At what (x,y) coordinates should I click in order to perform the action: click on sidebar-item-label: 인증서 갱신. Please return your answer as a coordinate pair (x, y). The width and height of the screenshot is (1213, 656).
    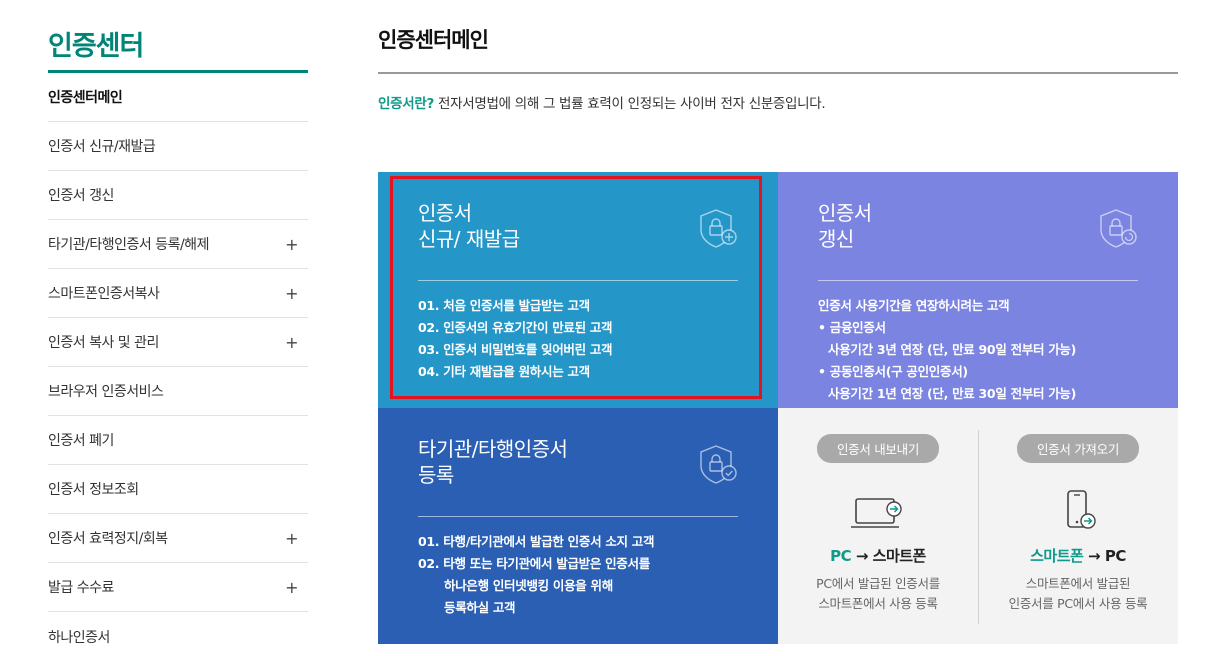
    Looking at the image, I should click on (81, 196).